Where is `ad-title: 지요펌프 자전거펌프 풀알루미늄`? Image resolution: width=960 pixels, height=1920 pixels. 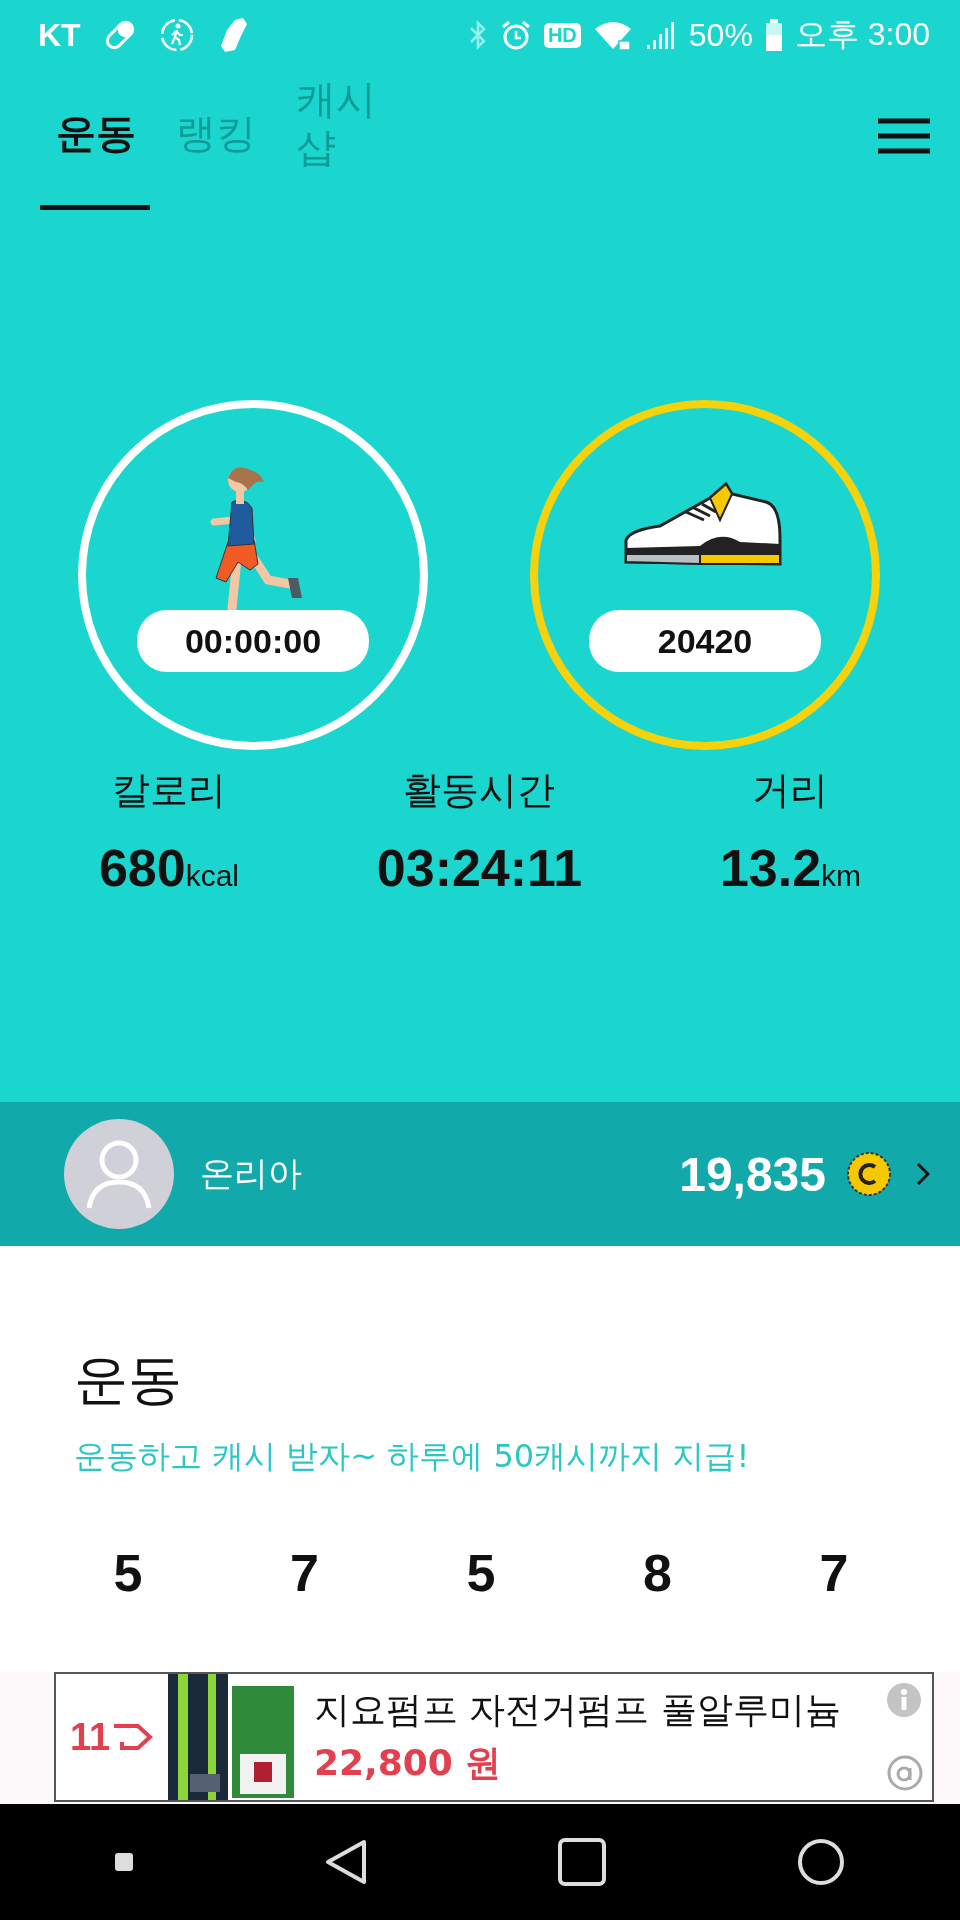 ad-title: 지요펌프 자전거펌프 풀알루미늄 is located at coordinates (577, 1710).